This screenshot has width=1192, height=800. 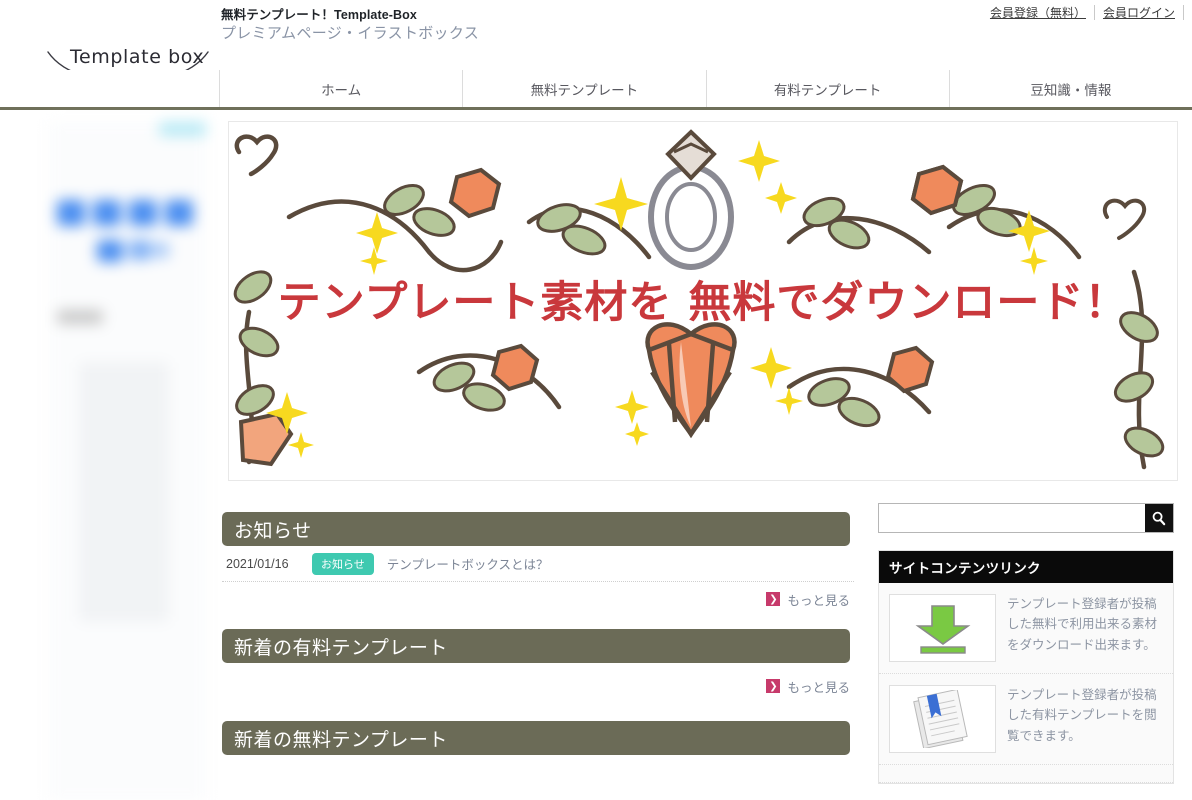 I want to click on search-input, so click(x=1012, y=518).